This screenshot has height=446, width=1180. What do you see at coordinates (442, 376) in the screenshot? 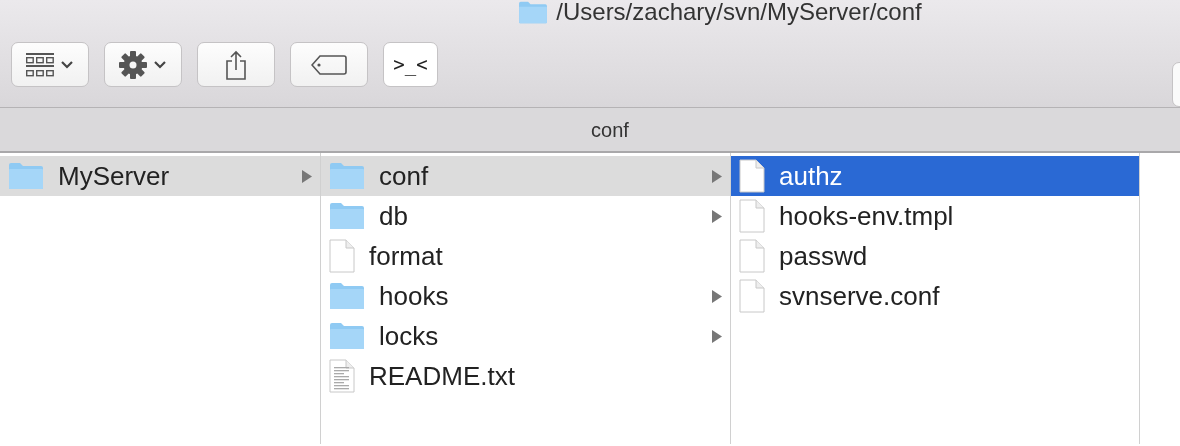
I see `file-name: README.txt` at bounding box center [442, 376].